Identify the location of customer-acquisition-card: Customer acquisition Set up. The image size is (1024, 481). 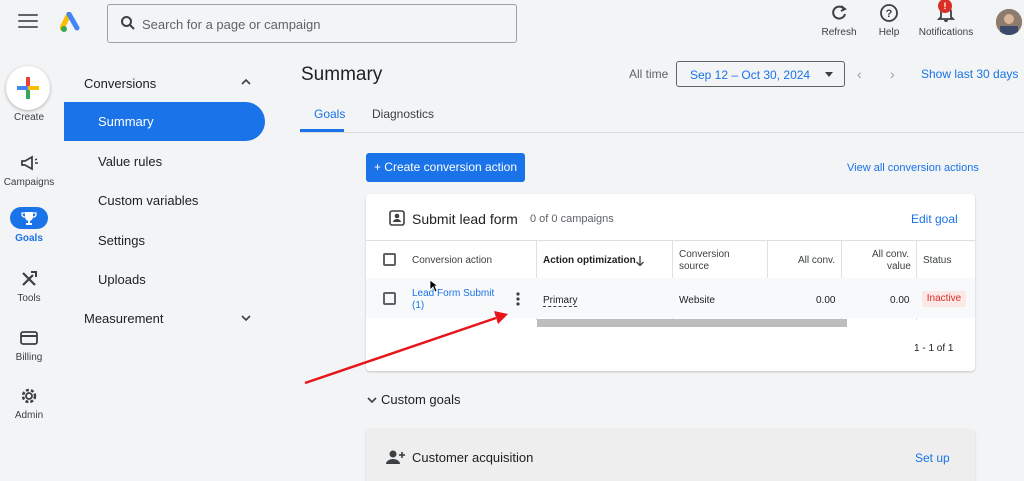
(670, 455).